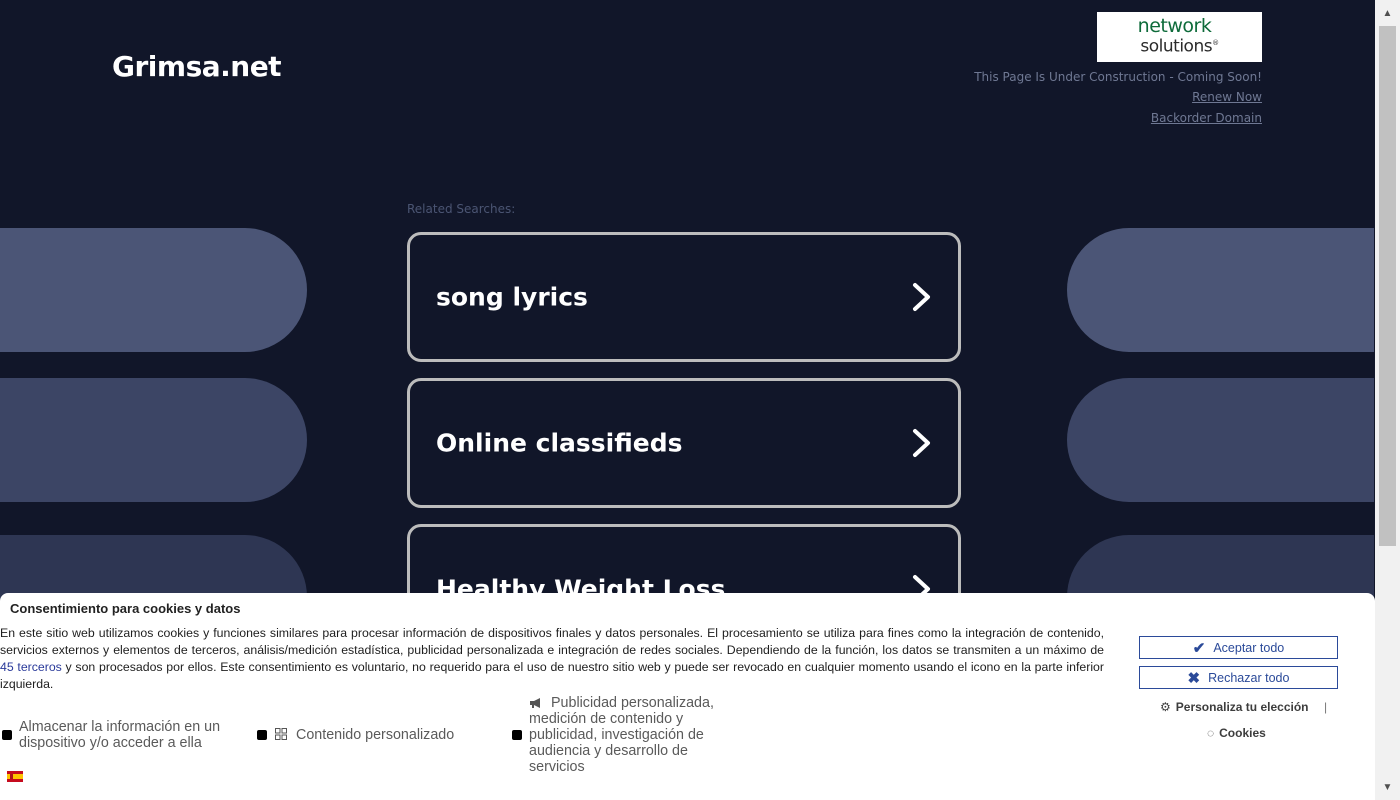 This screenshot has width=1400, height=800. I want to click on third-parties-link: 45 terceros, so click(31, 667).